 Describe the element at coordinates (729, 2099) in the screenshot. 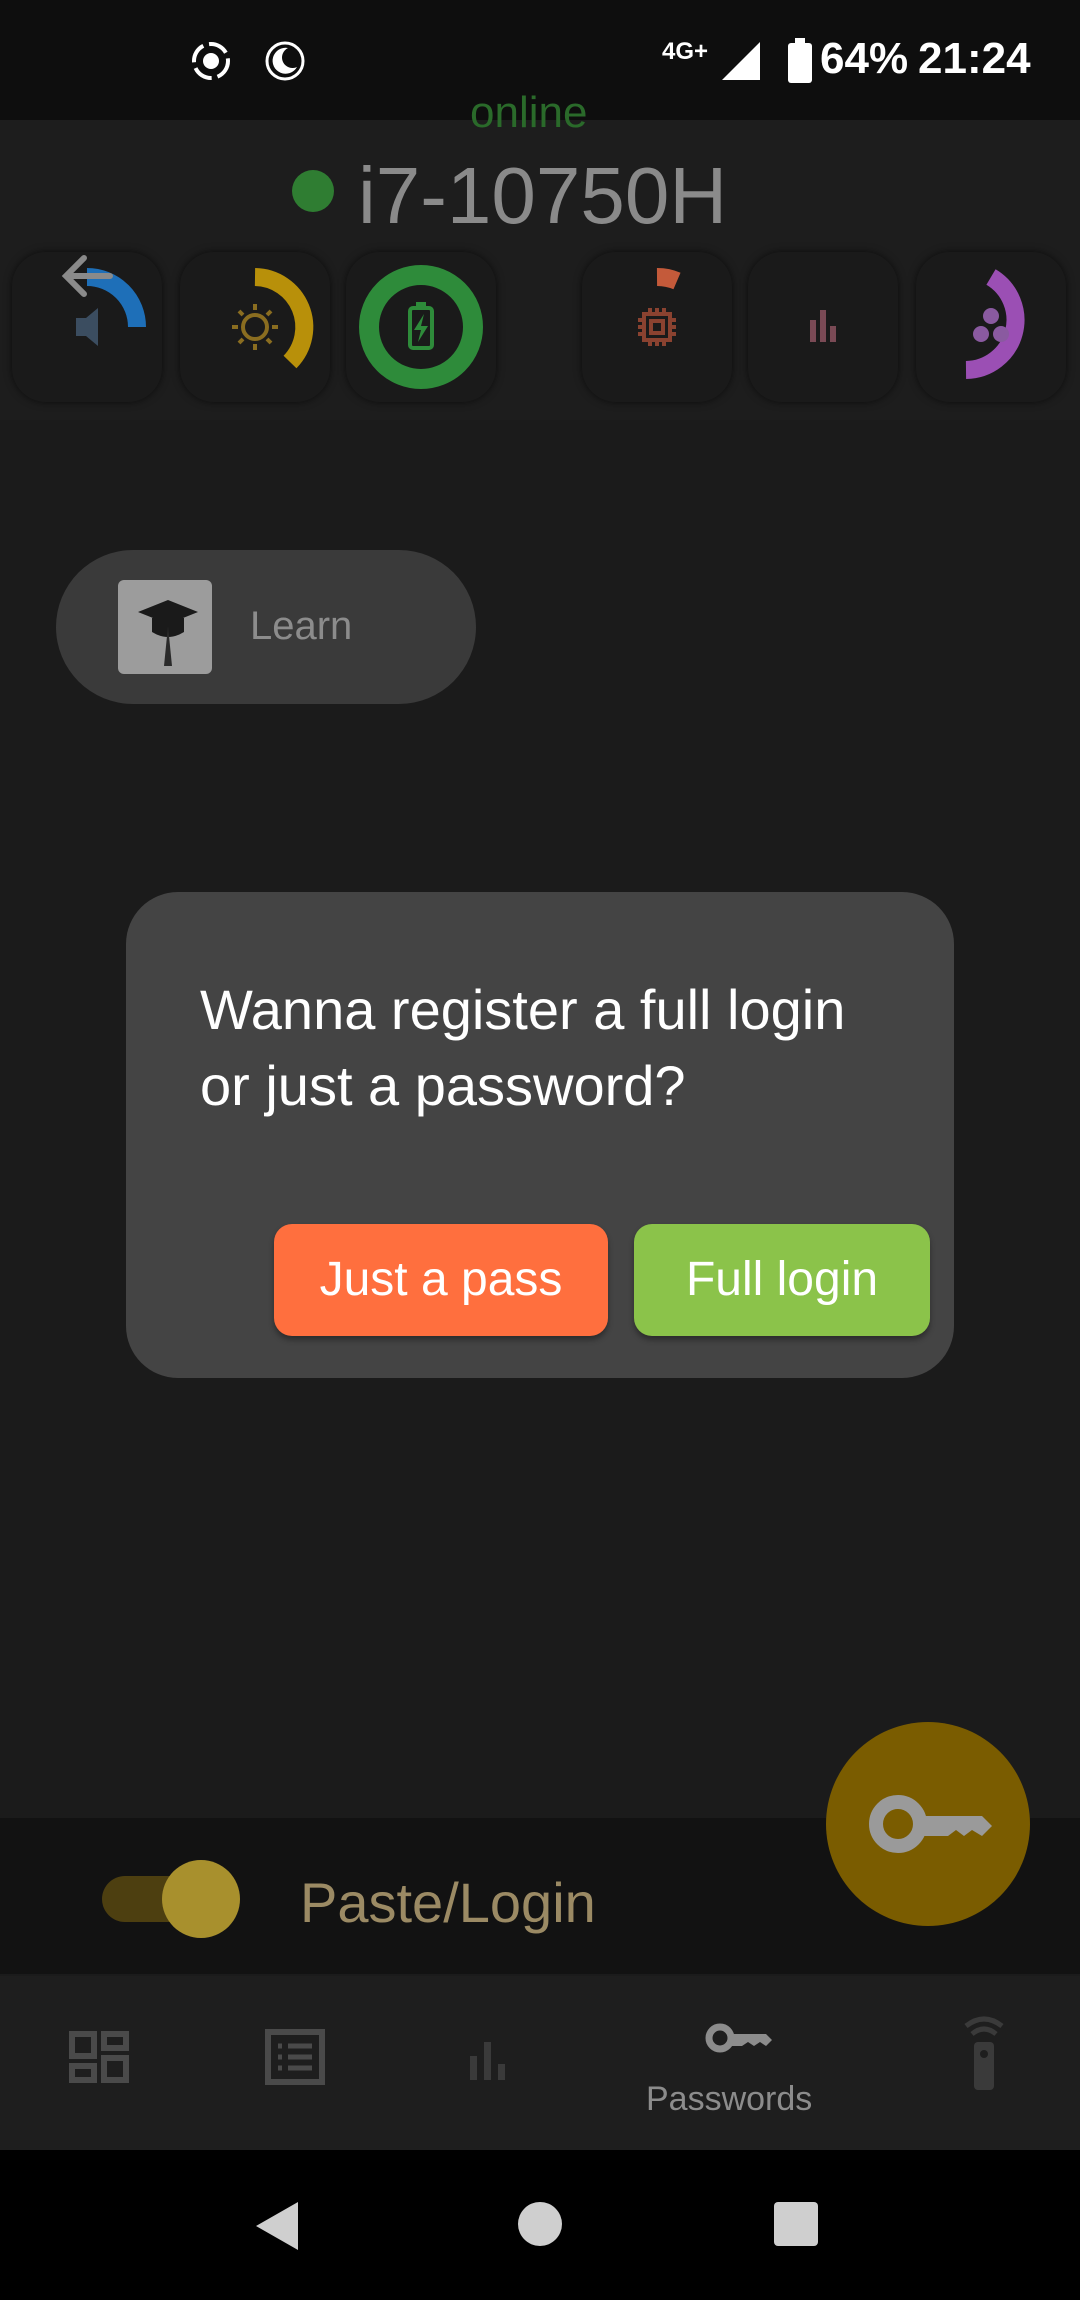

I see `nav-passwords-label: Passwords` at that location.